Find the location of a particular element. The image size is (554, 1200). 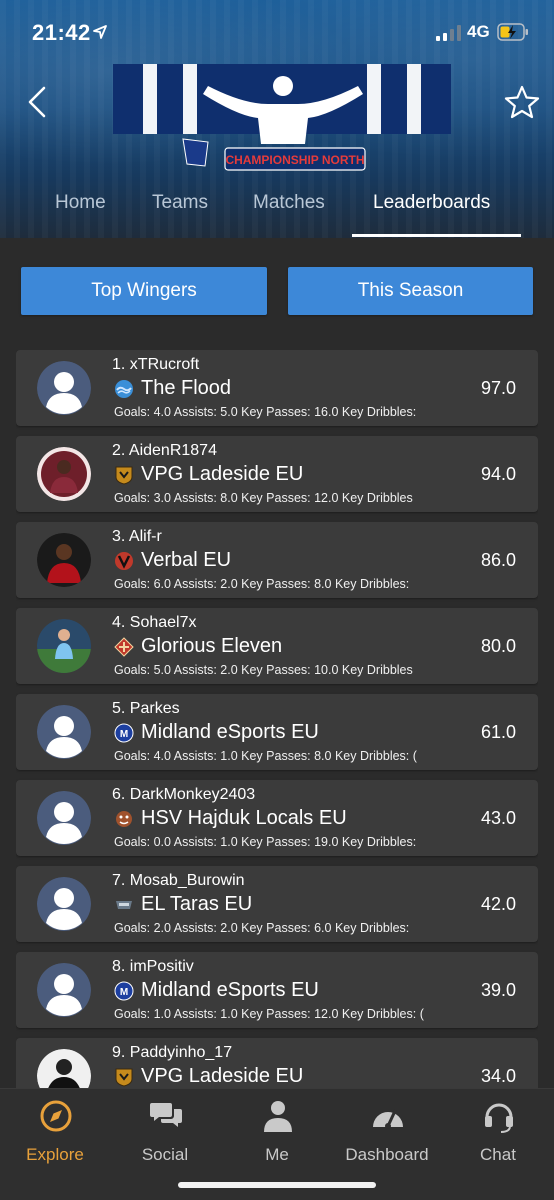

league-banner-logo: CHAMPIONSHIP NORTH is located at coordinates (282, 117).